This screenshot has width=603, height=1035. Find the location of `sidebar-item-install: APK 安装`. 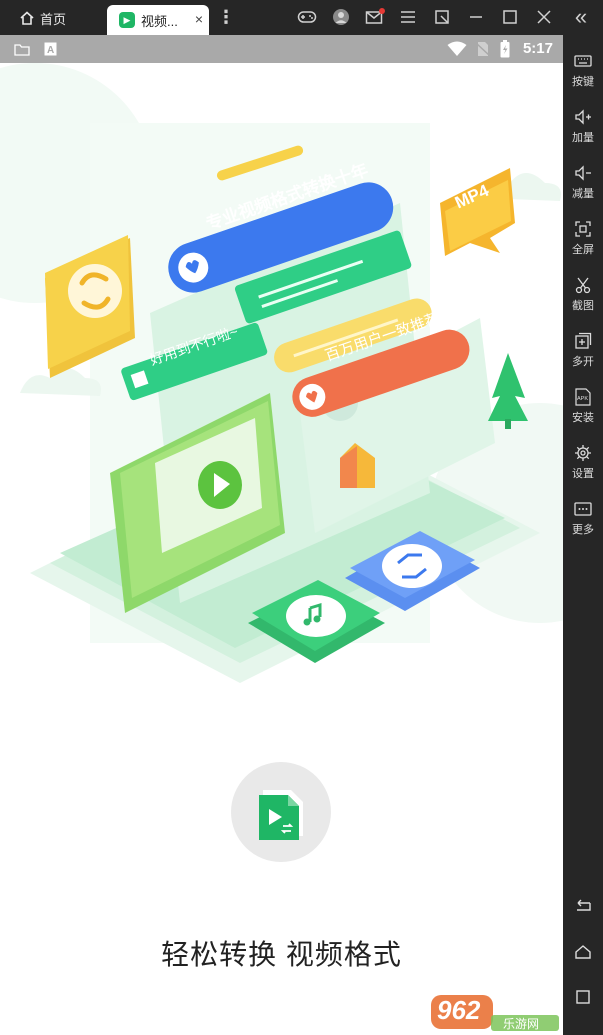

sidebar-item-install: APK 安装 is located at coordinates (583, 406).